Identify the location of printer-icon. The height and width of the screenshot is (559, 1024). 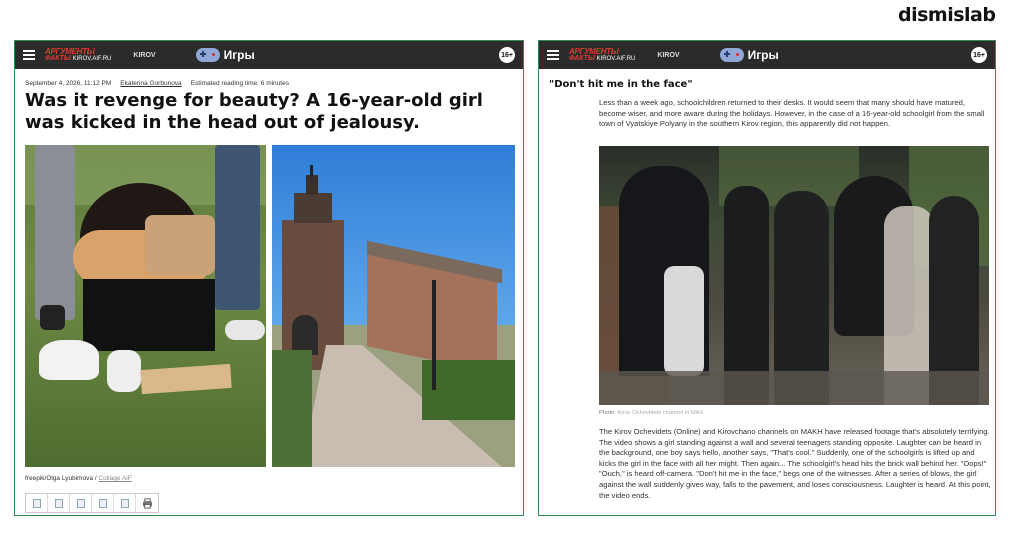
(147, 503).